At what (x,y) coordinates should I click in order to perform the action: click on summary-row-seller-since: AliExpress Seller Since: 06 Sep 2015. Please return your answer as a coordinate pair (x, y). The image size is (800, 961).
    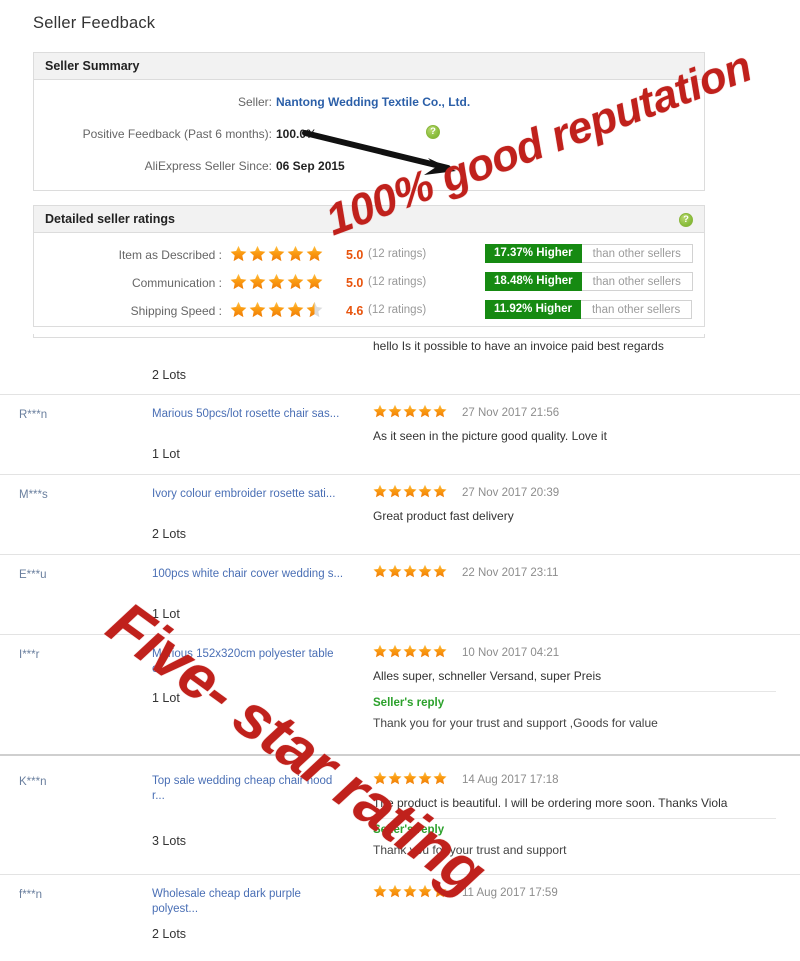
    Looking at the image, I should click on (369, 167).